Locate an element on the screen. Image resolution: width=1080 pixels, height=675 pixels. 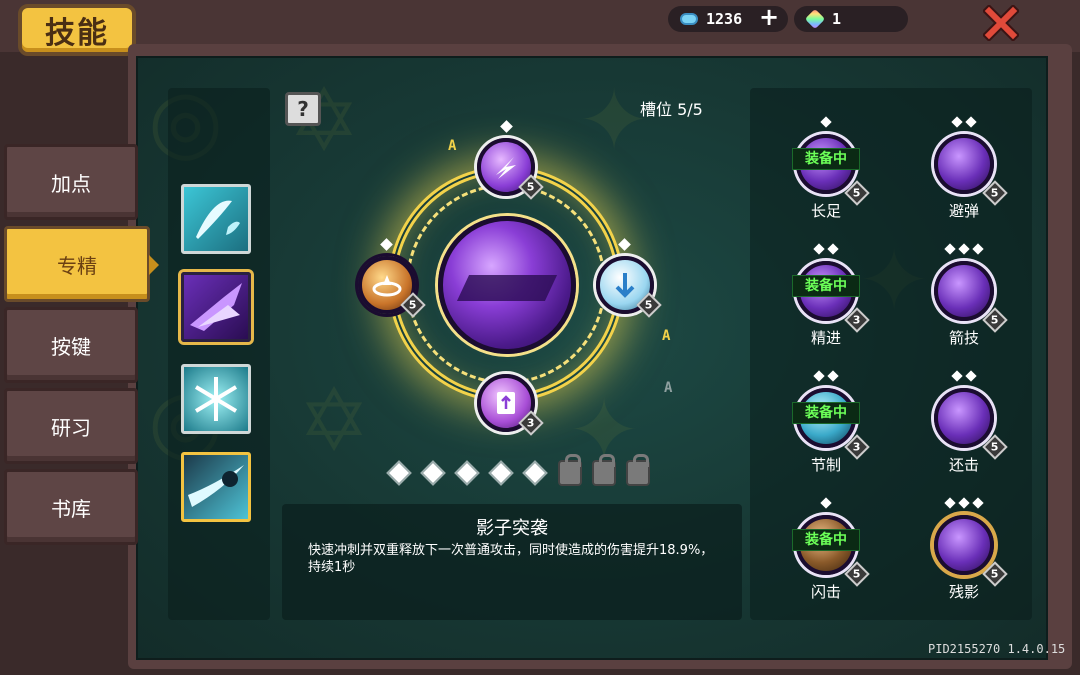
build-id: PID2155270 1.4.0.15 is located at coordinates (997, 649).